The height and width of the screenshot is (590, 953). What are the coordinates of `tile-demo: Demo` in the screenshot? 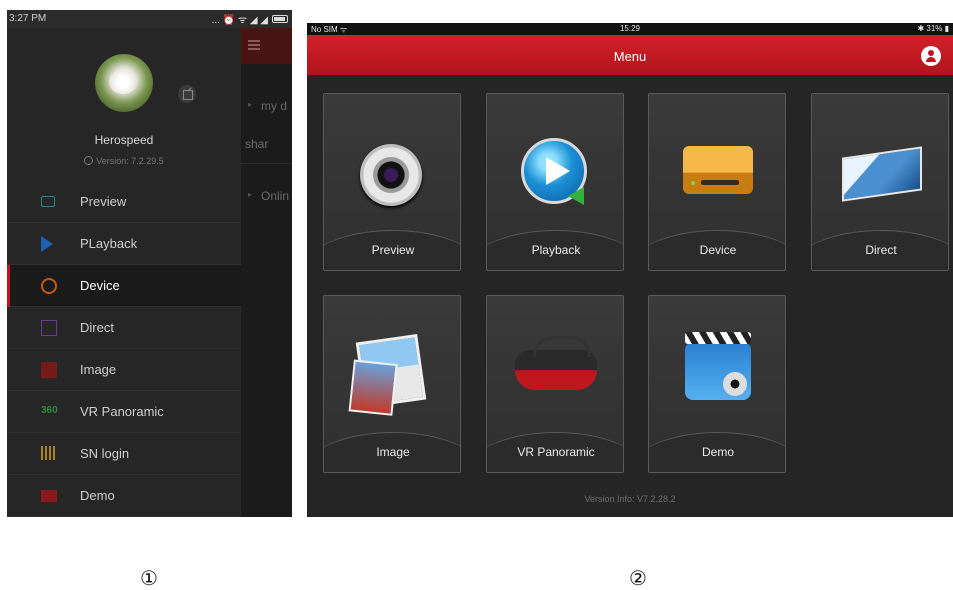 It's located at (717, 384).